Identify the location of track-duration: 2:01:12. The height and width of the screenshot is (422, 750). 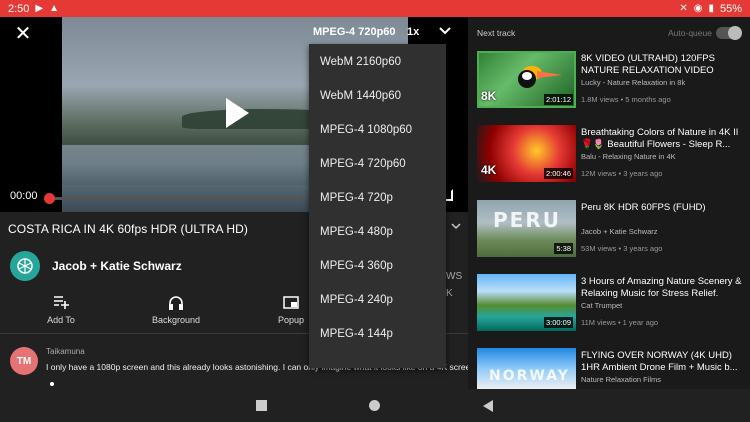
(558, 99).